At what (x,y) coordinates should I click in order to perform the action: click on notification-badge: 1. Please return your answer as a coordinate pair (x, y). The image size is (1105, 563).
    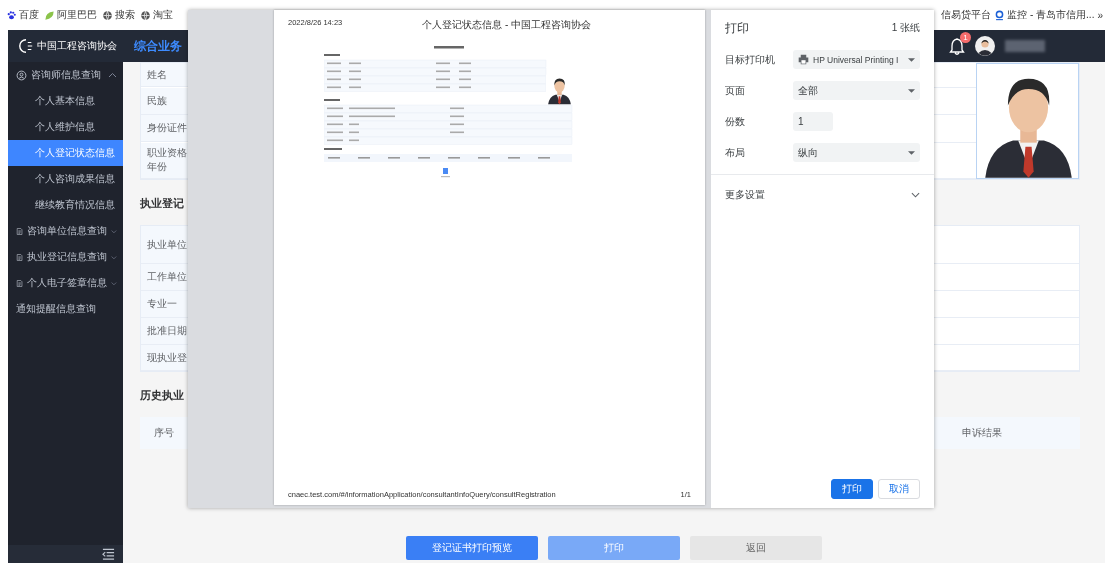
    Looking at the image, I should click on (965, 37).